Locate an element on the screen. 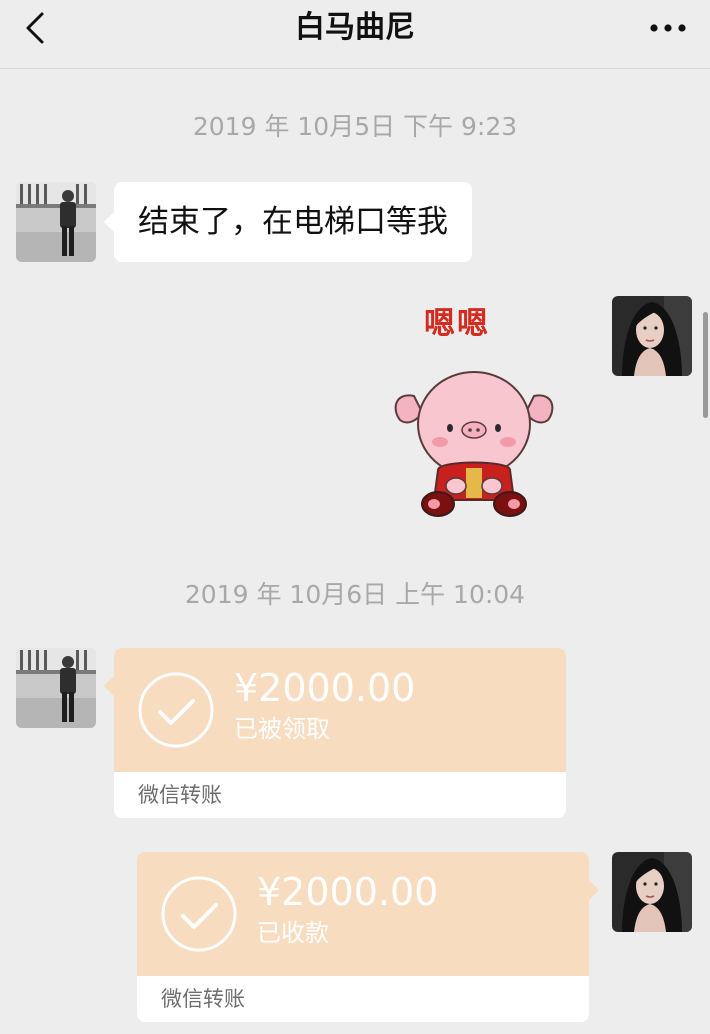 The image size is (710, 1034). transfer-card-header: ¥2000.00 已收款 is located at coordinates (363, 914).